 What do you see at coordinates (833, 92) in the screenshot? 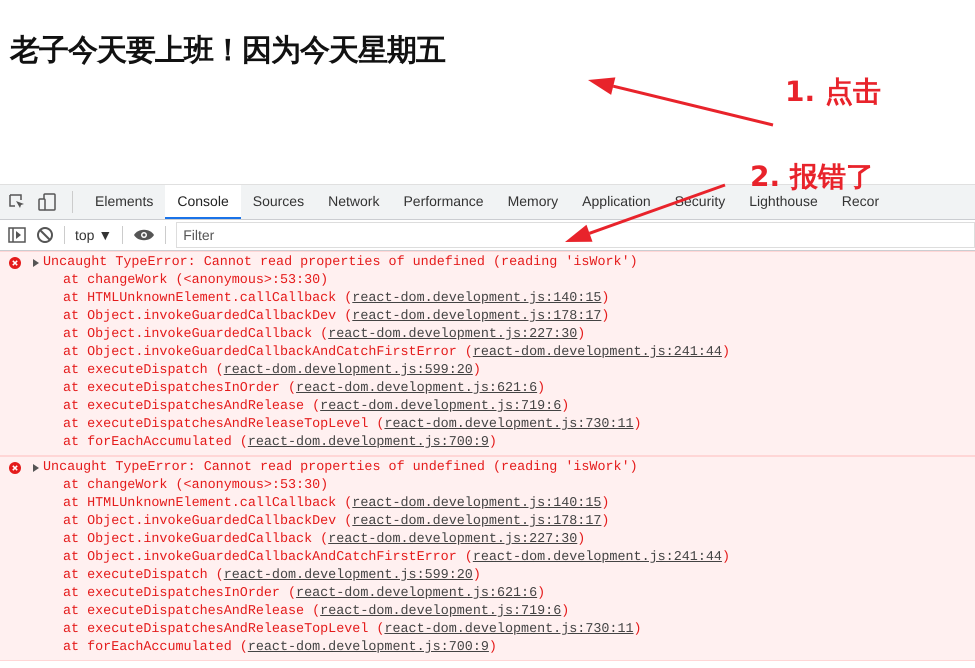
I see `annotation-label: 1. 点击` at bounding box center [833, 92].